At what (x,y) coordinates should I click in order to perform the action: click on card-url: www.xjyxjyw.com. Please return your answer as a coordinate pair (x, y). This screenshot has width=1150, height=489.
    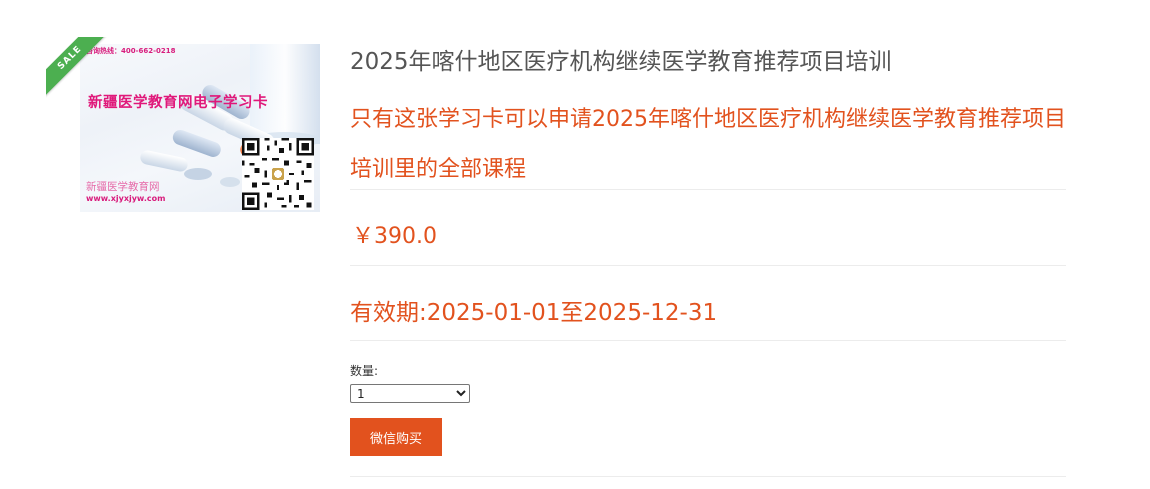
    Looking at the image, I should click on (126, 198).